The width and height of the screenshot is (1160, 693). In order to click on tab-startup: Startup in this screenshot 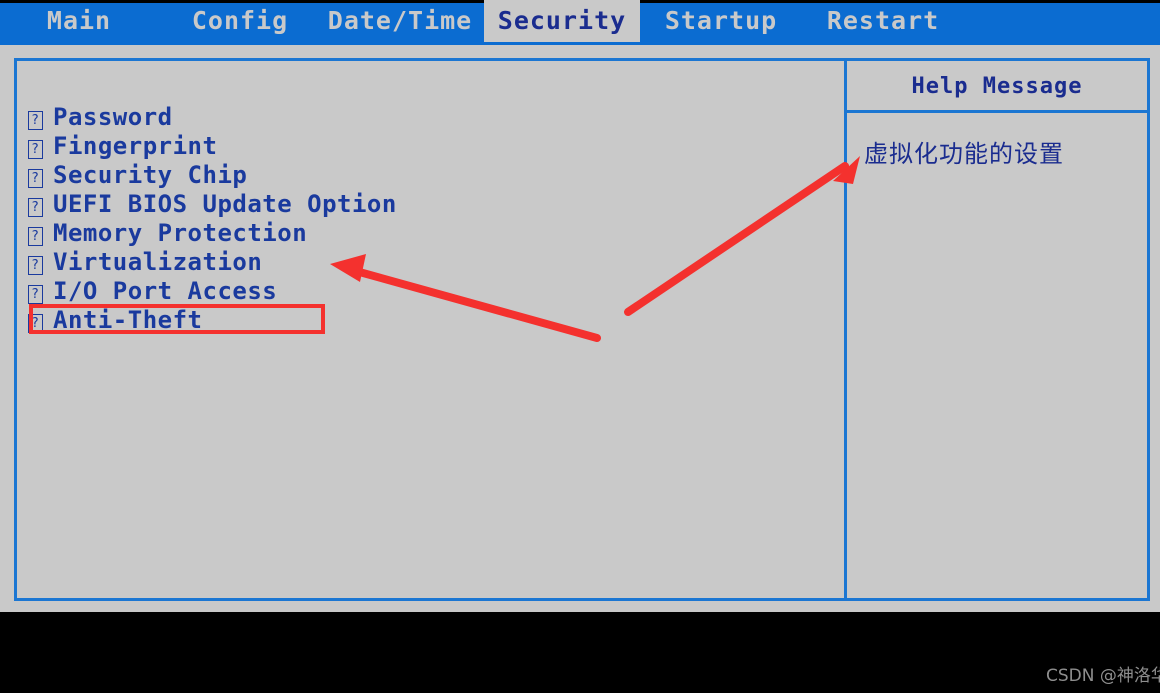, I will do `click(721, 21)`.